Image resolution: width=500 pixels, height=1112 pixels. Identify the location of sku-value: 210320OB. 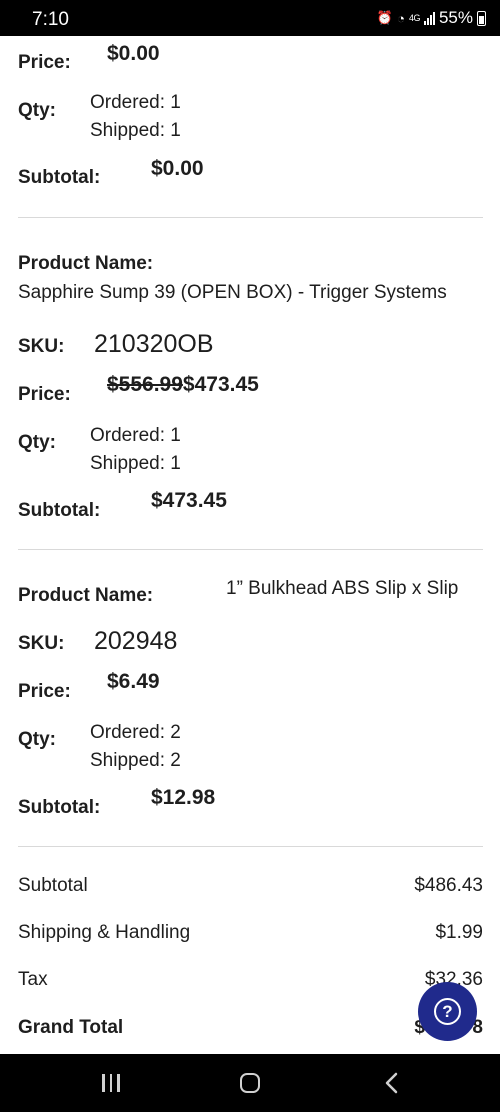
(154, 344).